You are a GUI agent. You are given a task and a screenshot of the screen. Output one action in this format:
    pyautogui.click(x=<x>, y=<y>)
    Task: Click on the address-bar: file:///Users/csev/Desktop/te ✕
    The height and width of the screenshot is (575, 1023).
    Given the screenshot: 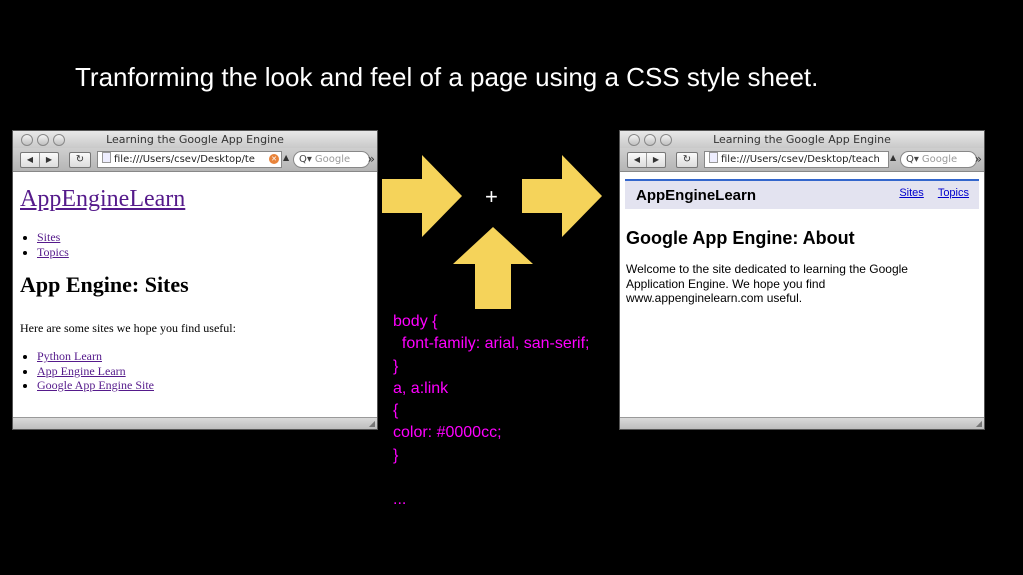 What is the action you would take?
    pyautogui.click(x=189, y=159)
    